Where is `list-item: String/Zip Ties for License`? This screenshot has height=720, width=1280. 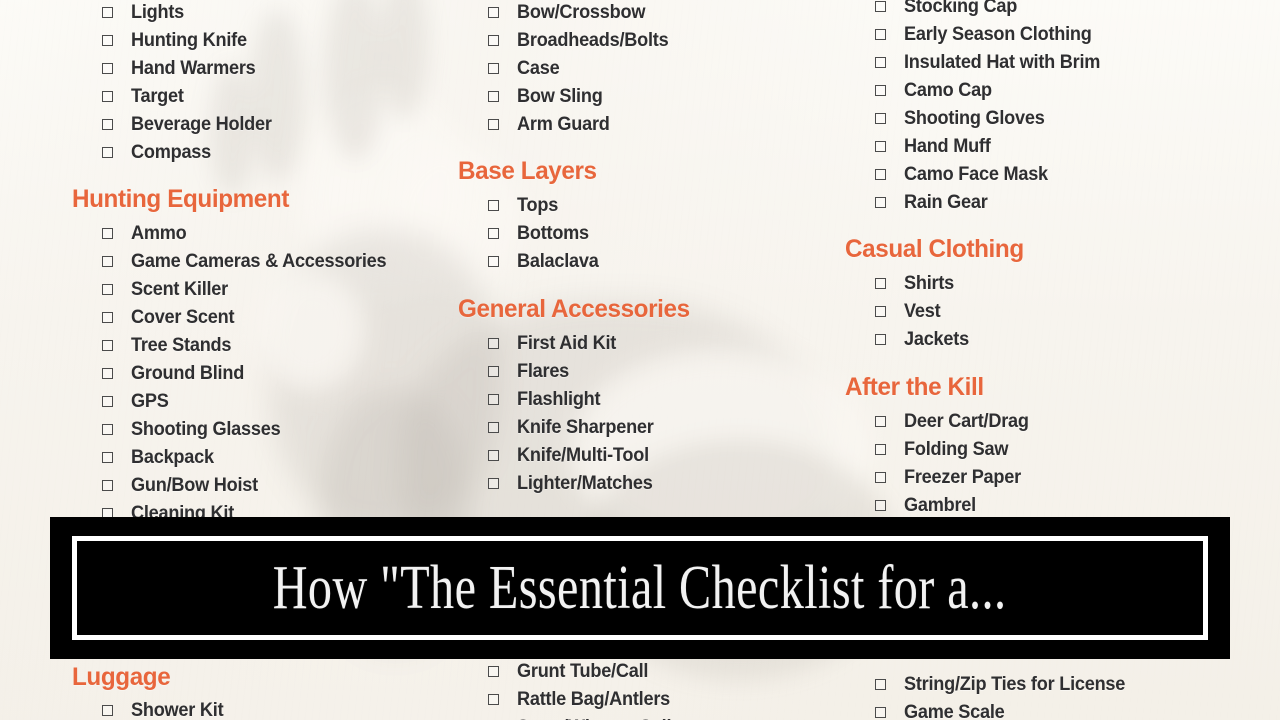
list-item: String/Zip Ties for License is located at coordinates (1035, 684).